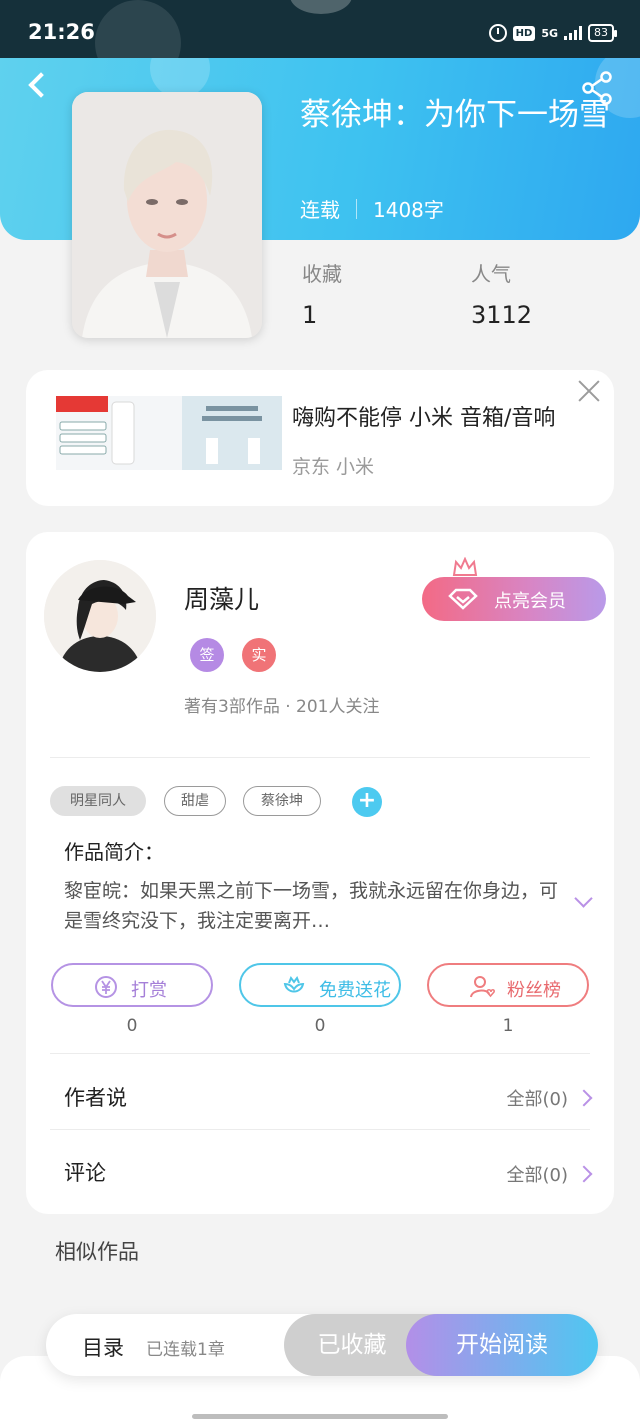 The height and width of the screenshot is (1422, 640). I want to click on add-tag-button: +, so click(367, 802).